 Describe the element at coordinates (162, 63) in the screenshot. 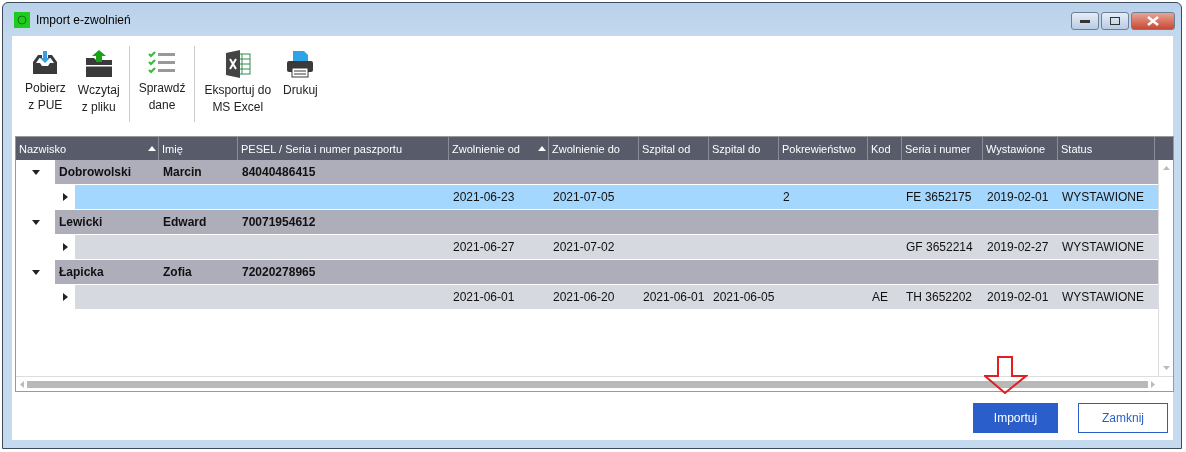

I see `checklist-icon` at that location.